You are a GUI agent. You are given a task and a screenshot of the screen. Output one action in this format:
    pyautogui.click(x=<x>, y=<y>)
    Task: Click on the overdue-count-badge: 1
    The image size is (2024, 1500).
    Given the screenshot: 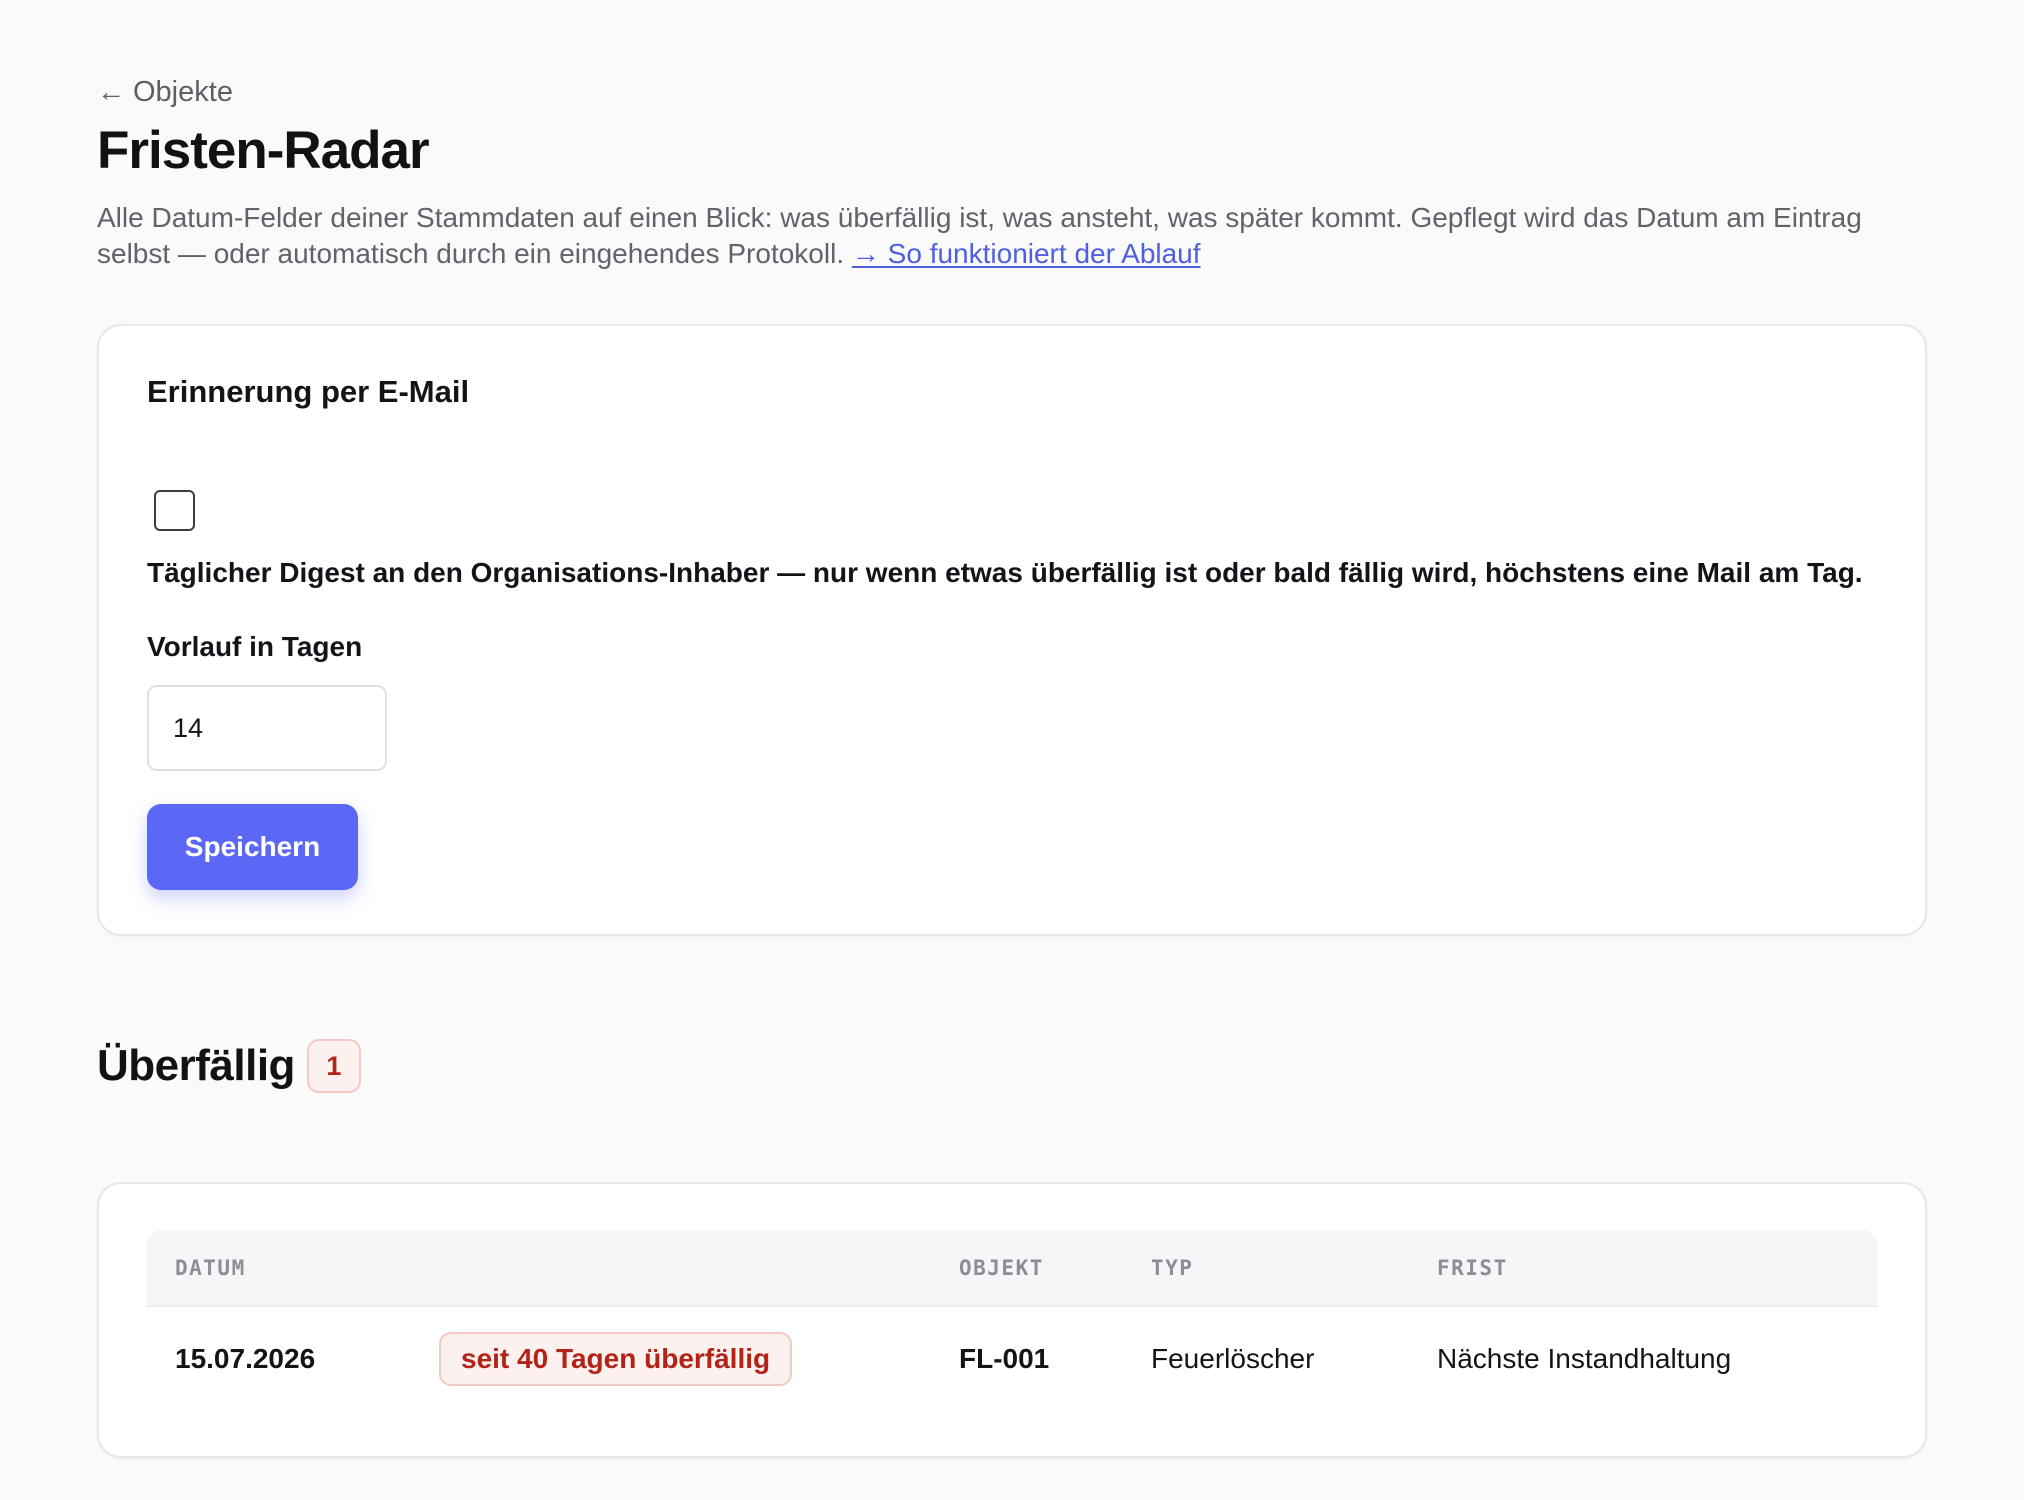 What is the action you would take?
    pyautogui.click(x=333, y=1066)
    